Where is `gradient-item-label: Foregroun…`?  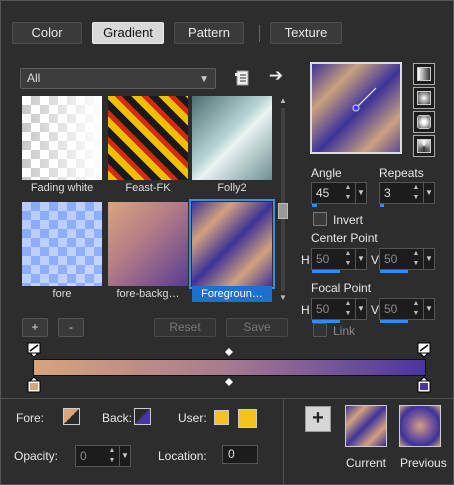
gradient-item-label: Foregroun… is located at coordinates (232, 294).